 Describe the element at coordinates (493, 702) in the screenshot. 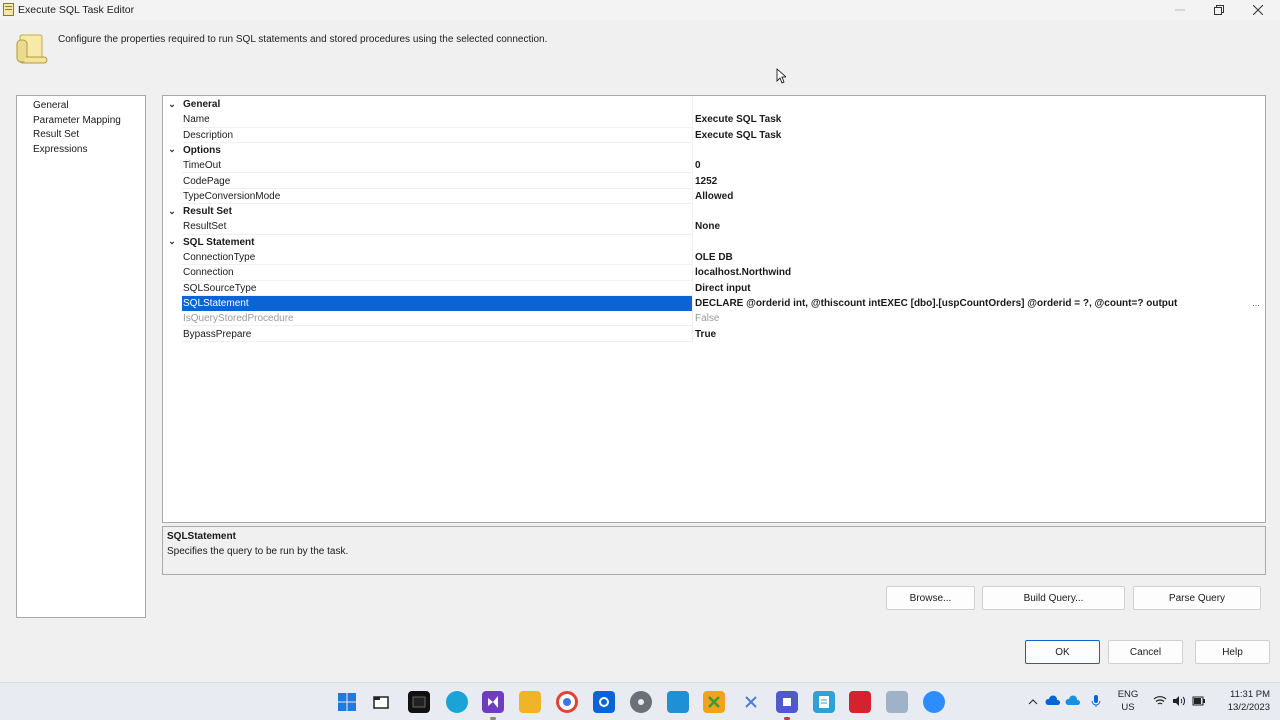

I see `visual-studio-icon` at that location.